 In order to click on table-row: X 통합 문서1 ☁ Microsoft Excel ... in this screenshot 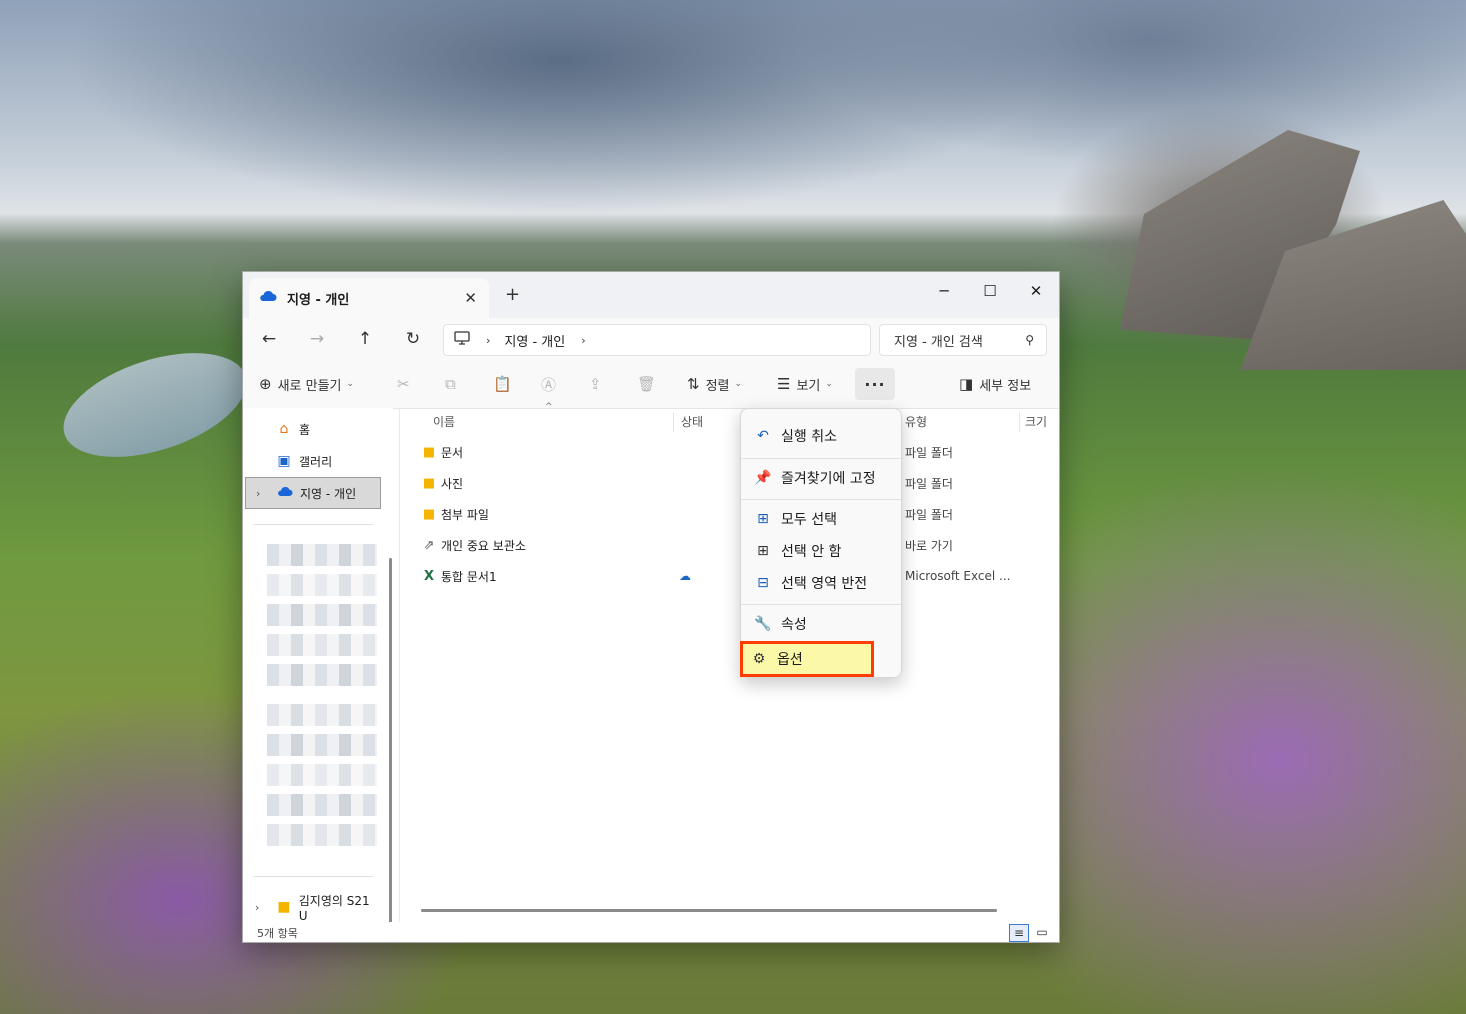, I will do `click(721, 576)`.